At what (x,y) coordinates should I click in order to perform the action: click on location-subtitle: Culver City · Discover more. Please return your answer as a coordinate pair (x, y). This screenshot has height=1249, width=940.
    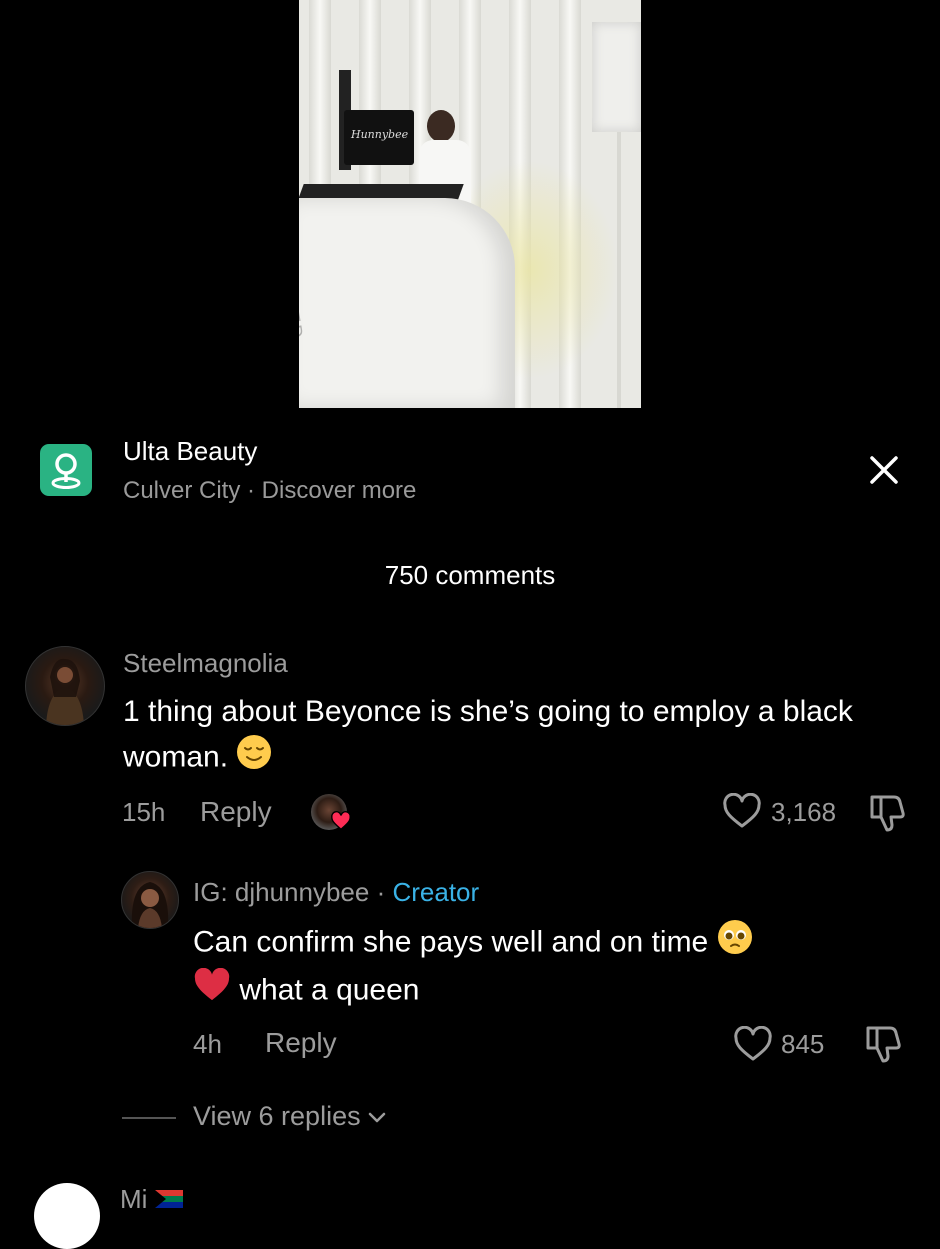
    Looking at the image, I should click on (269, 491).